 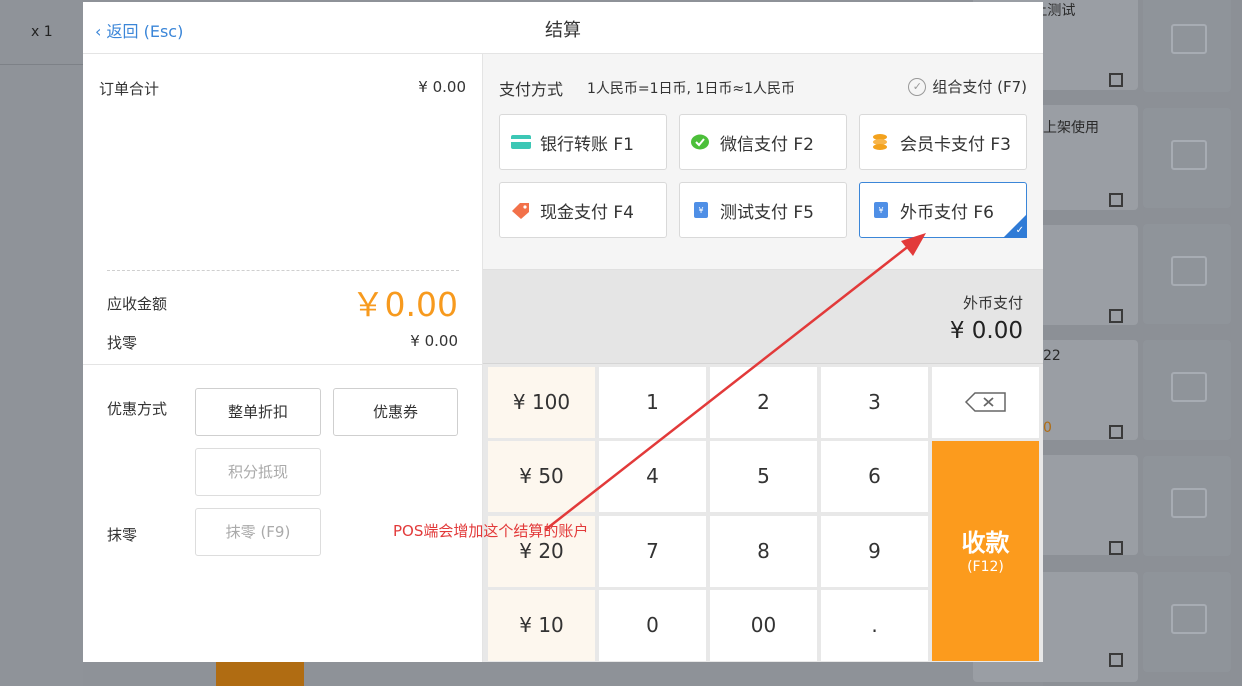 I want to click on backspace-button, so click(x=985, y=402).